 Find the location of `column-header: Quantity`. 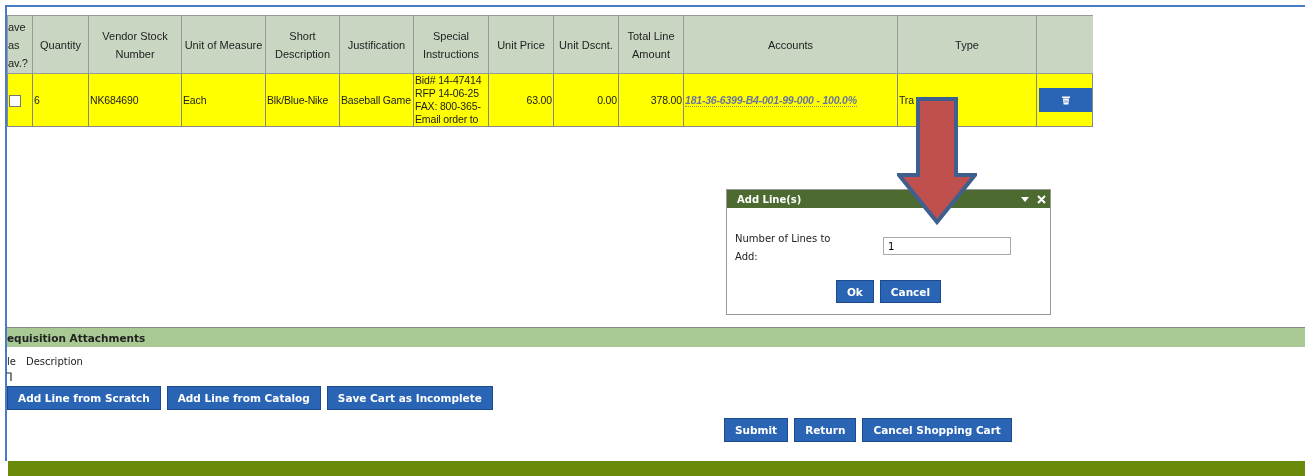

column-header: Quantity is located at coordinates (60, 44).